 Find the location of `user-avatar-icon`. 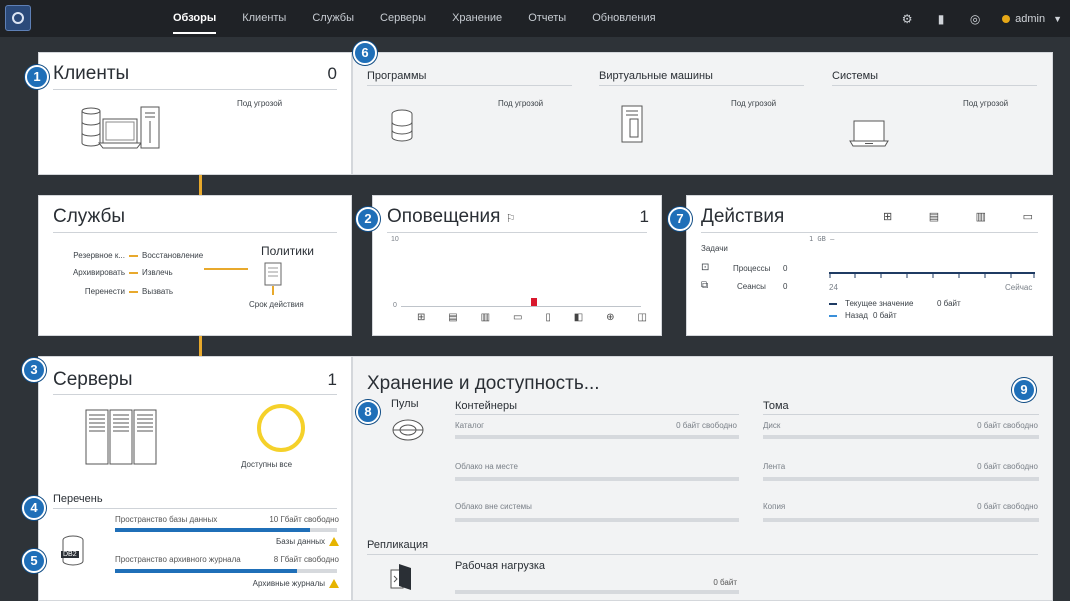

user-avatar-icon is located at coordinates (1006, 18).